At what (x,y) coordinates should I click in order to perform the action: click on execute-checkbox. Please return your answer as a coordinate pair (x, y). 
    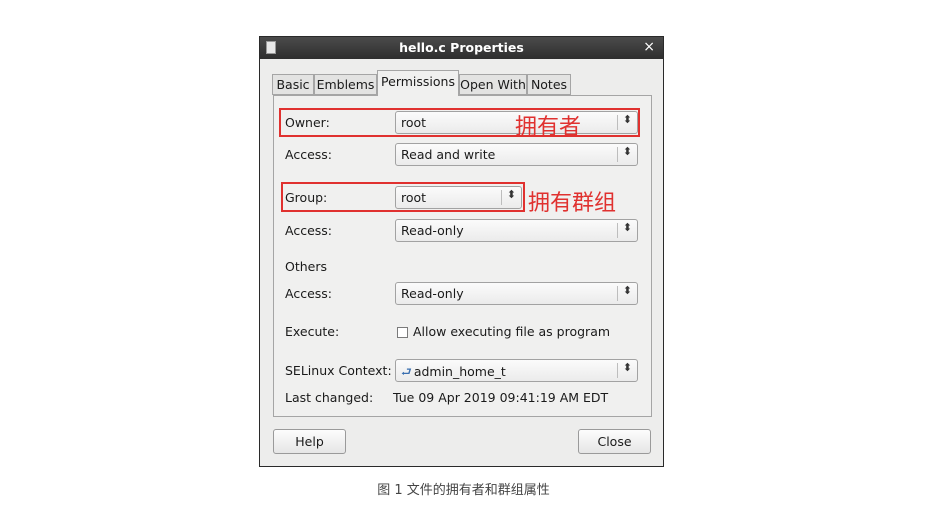
    Looking at the image, I should click on (402, 332).